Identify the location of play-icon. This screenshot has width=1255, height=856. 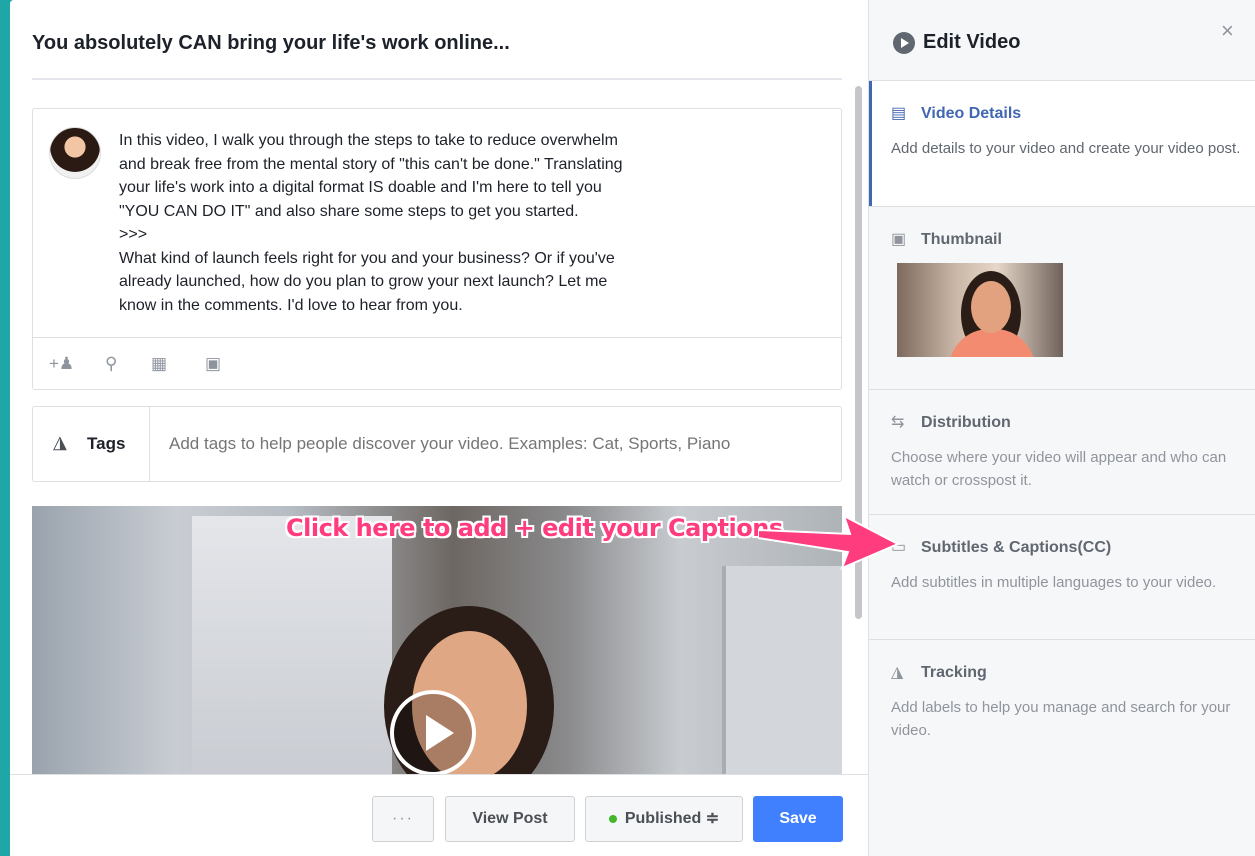
(433, 732).